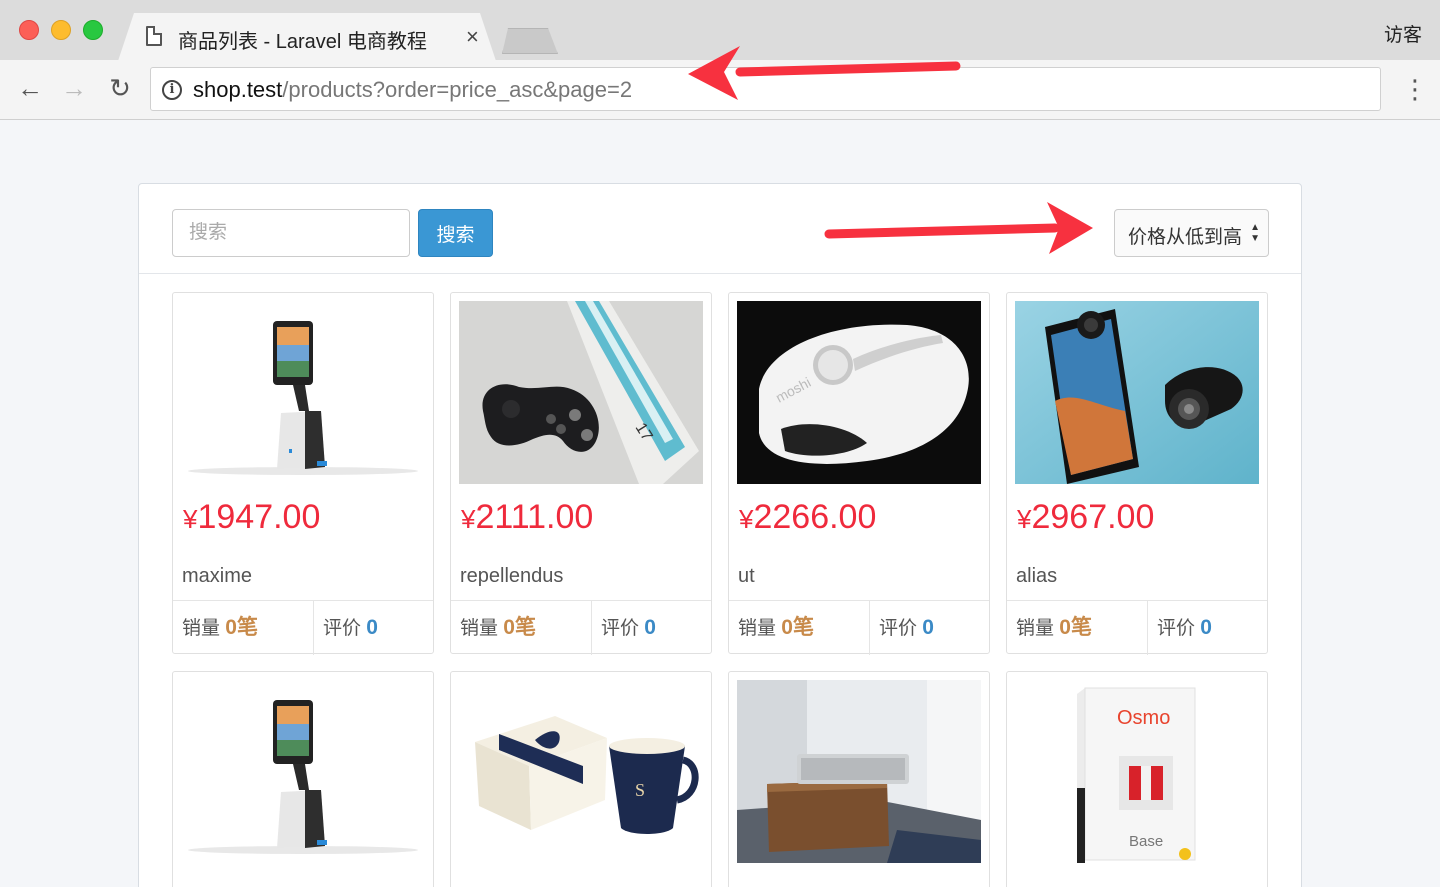 The image size is (1440, 887). I want to click on product-price: ¥2111.00, so click(527, 517).